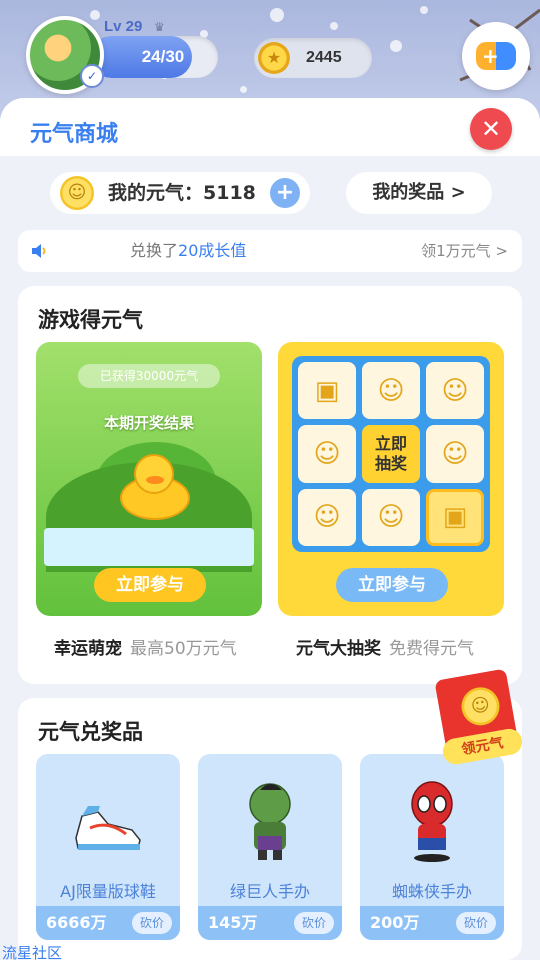 This screenshot has height=960, width=540. What do you see at coordinates (76, 922) in the screenshot?
I see `prize-price: 6666万` at bounding box center [76, 922].